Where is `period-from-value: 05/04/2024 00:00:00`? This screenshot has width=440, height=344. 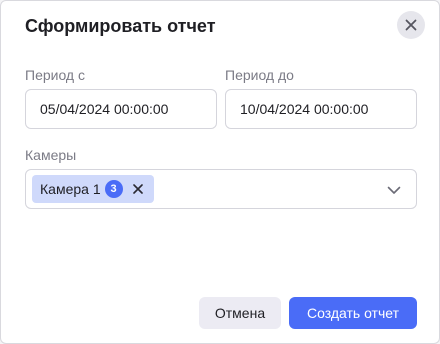
period-from-value: 05/04/2024 00:00:00 is located at coordinates (104, 109).